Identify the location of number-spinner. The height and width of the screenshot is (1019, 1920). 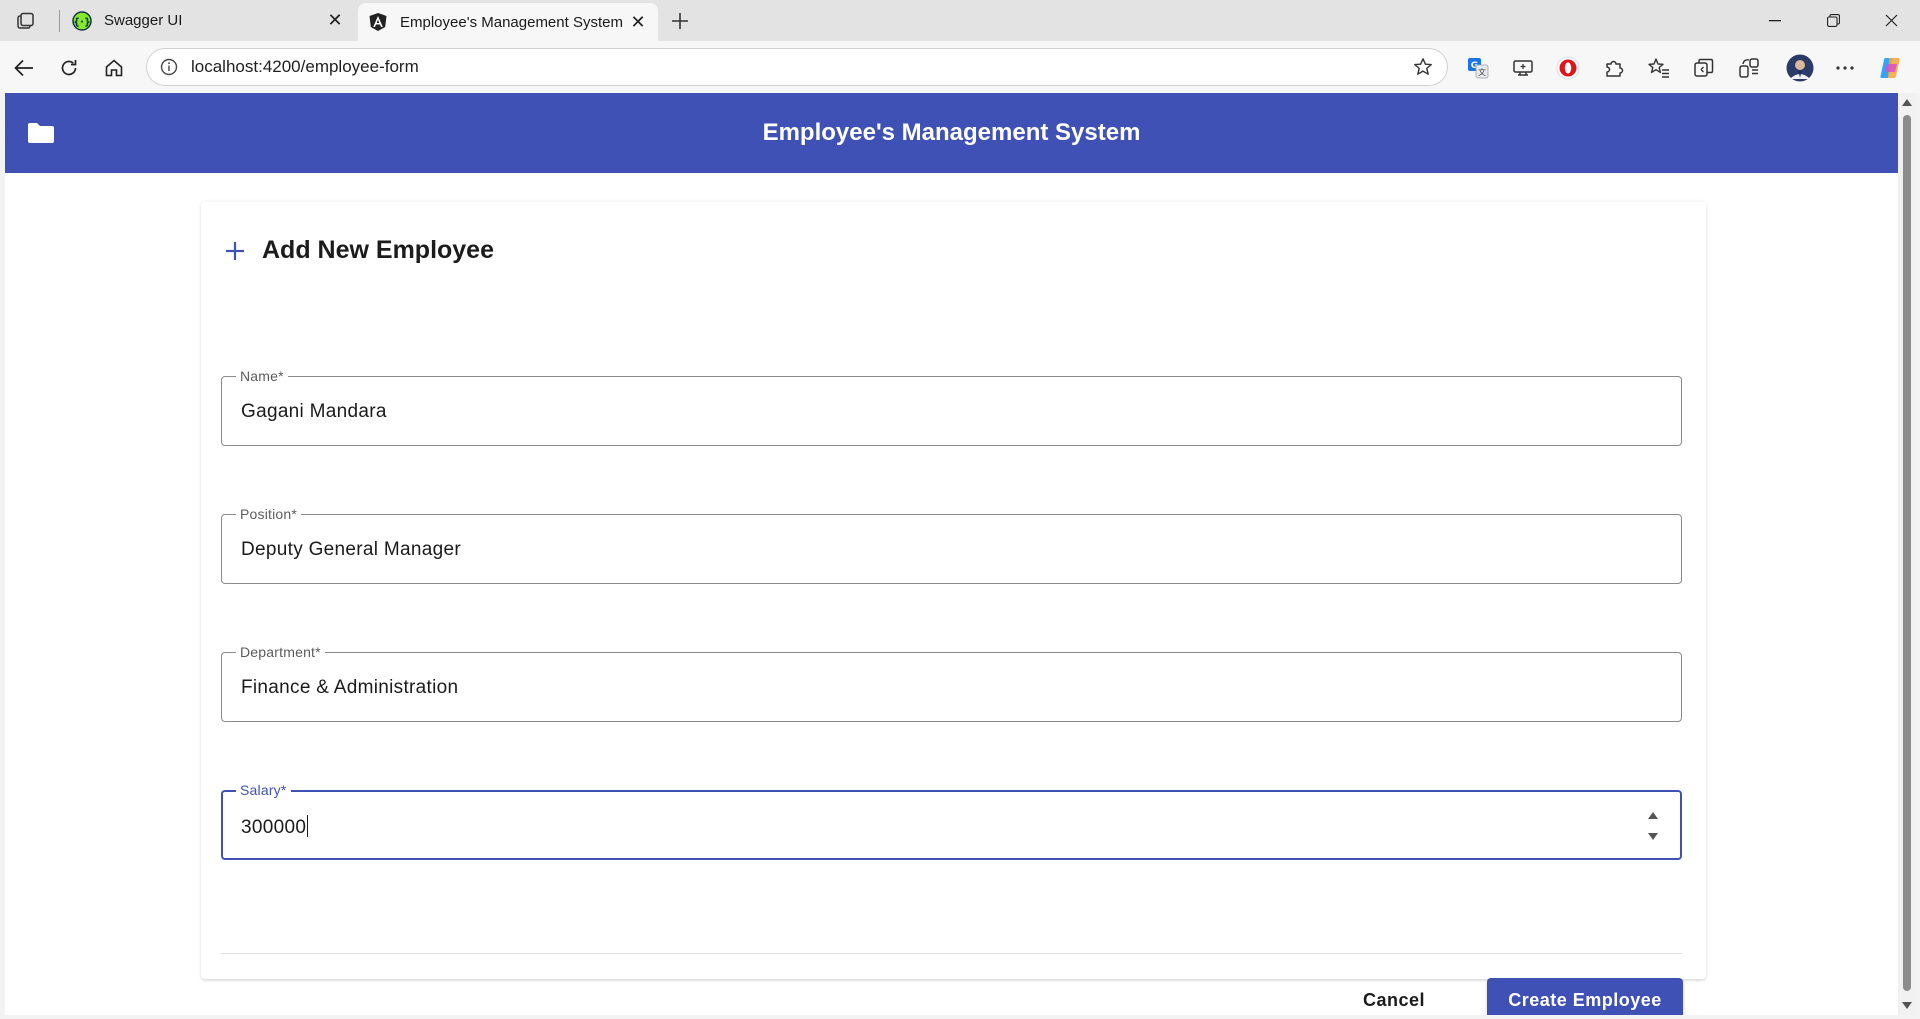
(1653, 826).